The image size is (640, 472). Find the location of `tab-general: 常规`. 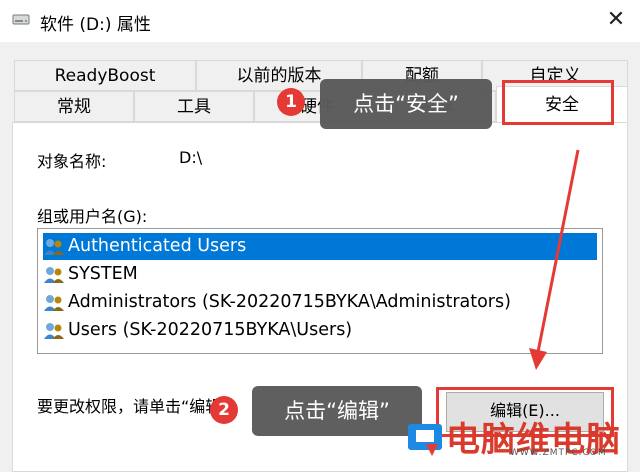

tab-general: 常规 is located at coordinates (74, 106).